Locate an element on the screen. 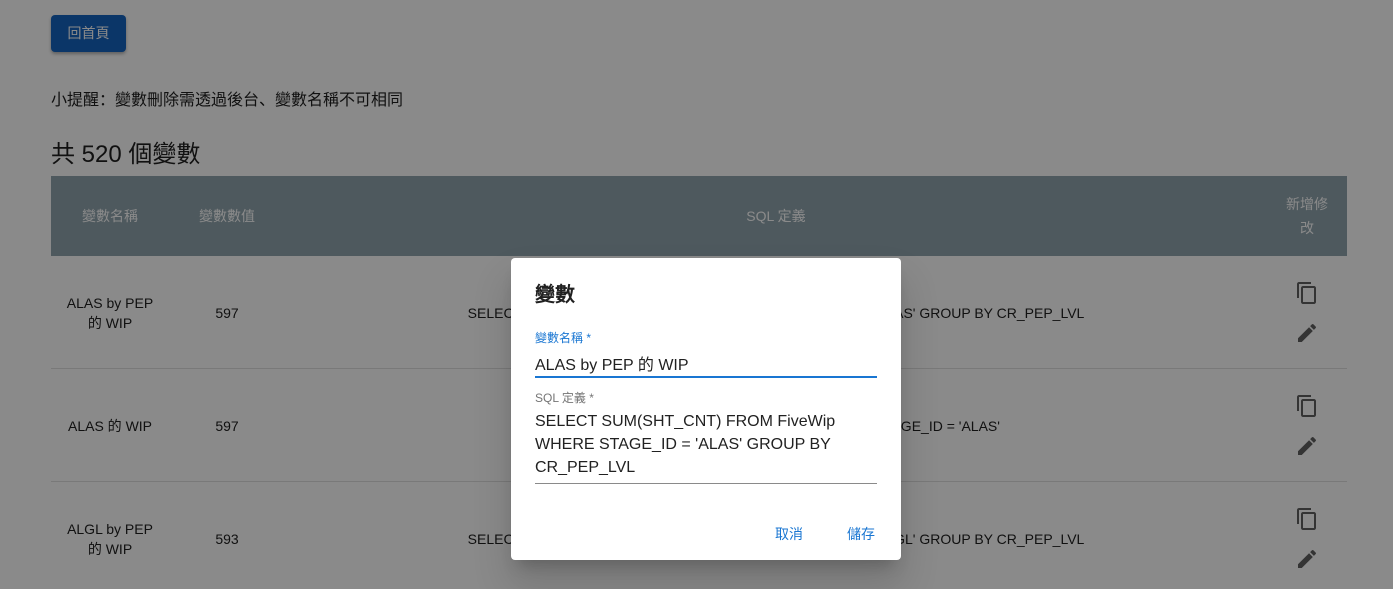  variable-name-input is located at coordinates (706, 364).